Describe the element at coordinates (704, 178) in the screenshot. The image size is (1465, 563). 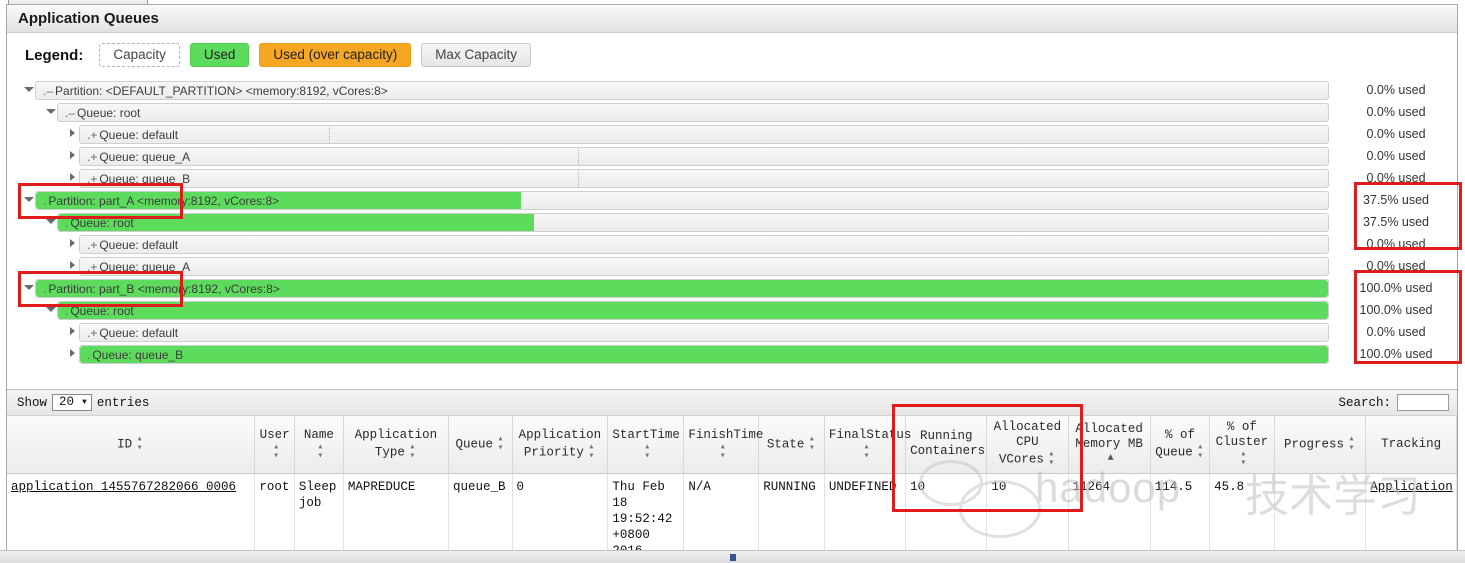
I see `queue-capacity-bar: .+ Queue: queue_B` at that location.